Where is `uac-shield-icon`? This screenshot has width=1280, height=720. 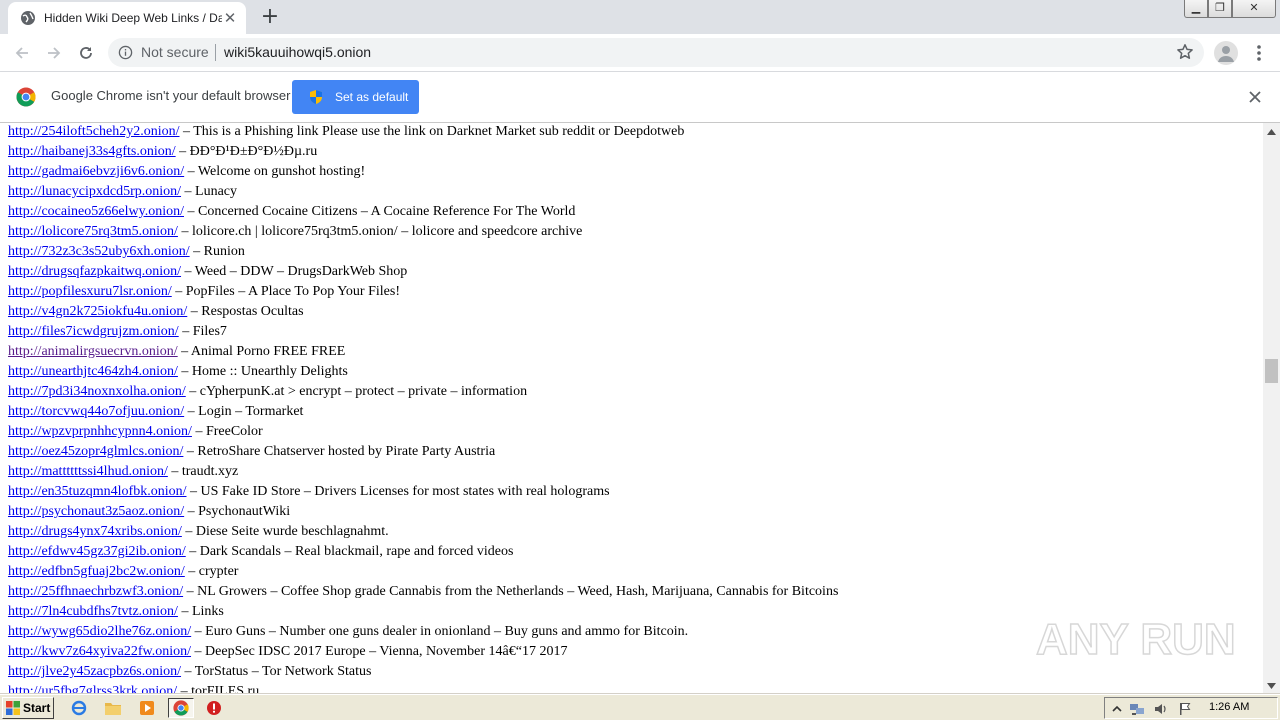 uac-shield-icon is located at coordinates (316, 97).